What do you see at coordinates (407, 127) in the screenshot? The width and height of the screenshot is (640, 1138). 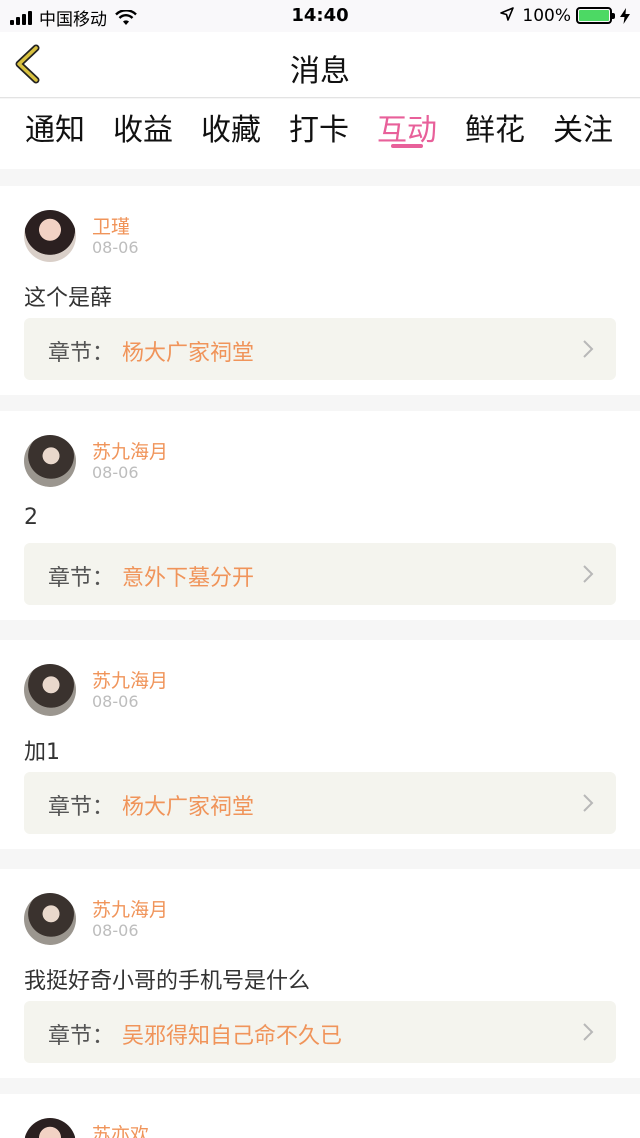 I see `tab-interaction: 互动` at bounding box center [407, 127].